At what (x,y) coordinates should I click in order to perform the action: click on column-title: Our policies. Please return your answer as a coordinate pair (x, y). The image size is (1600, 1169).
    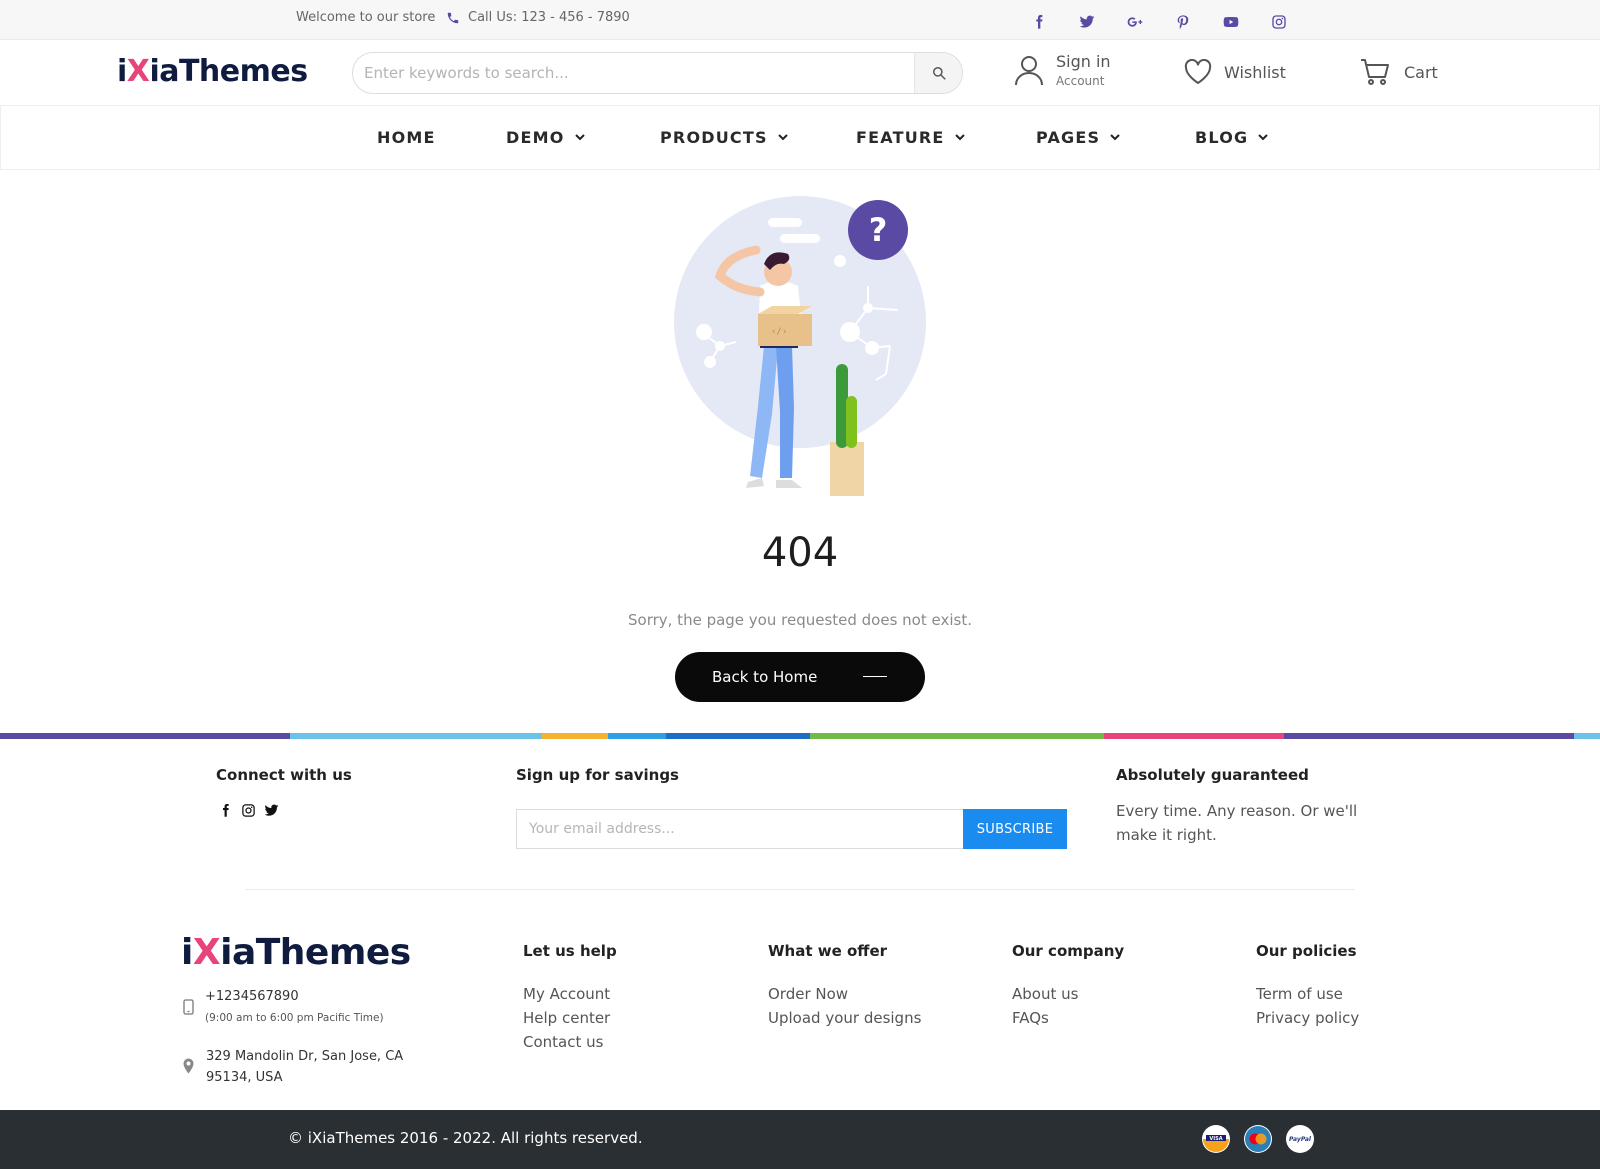
    Looking at the image, I should click on (1306, 951).